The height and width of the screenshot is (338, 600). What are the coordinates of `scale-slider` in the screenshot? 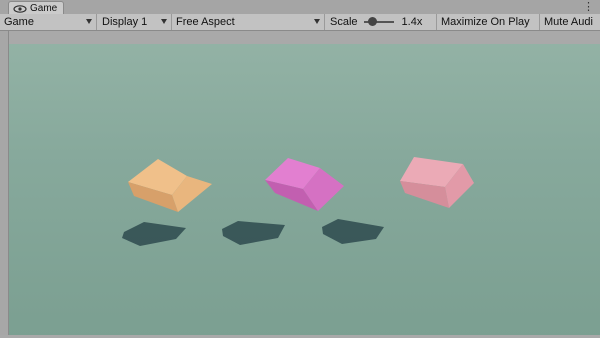 It's located at (378, 21).